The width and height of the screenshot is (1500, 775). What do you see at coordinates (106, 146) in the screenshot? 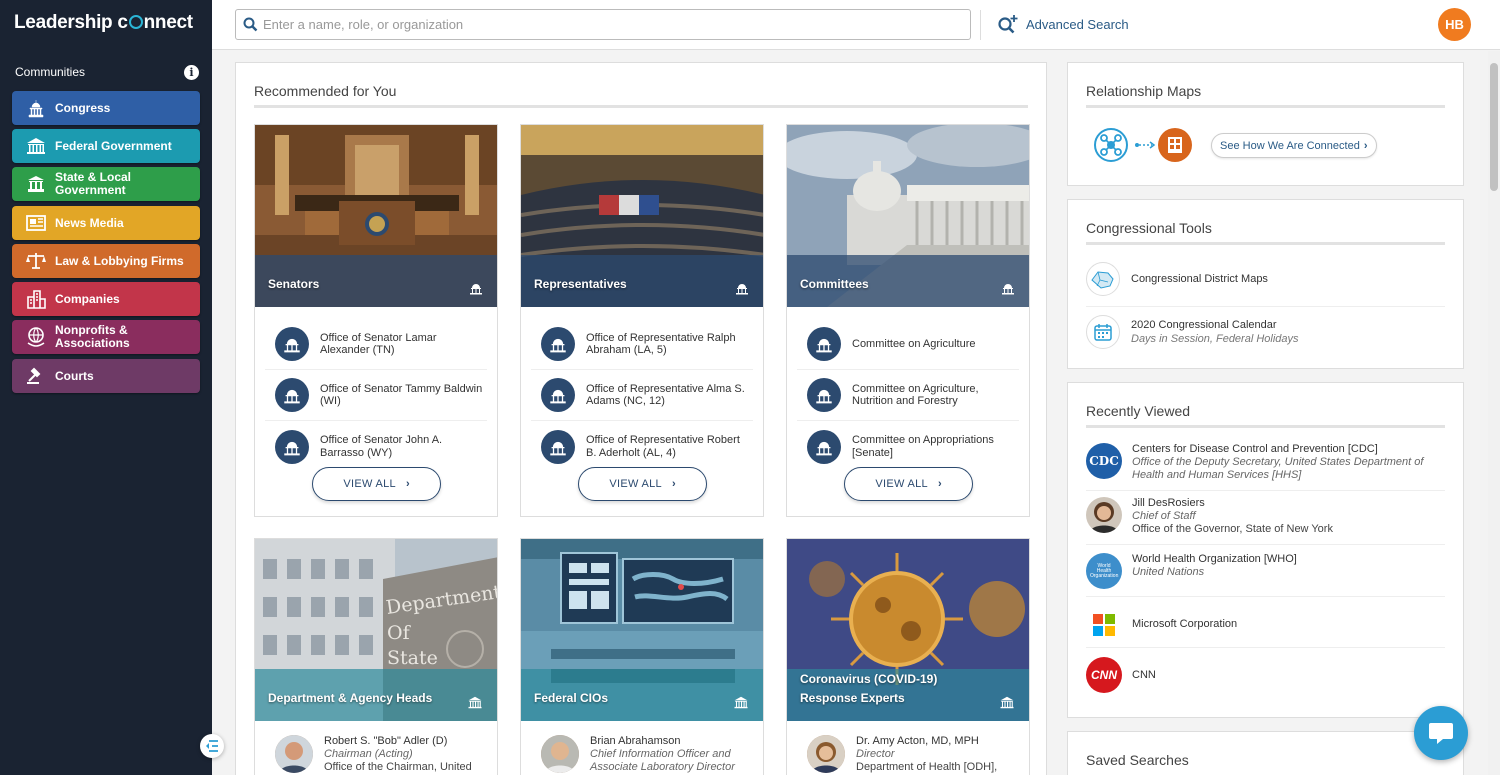
I see `sidebar-item-federal-government: Federal Government` at bounding box center [106, 146].